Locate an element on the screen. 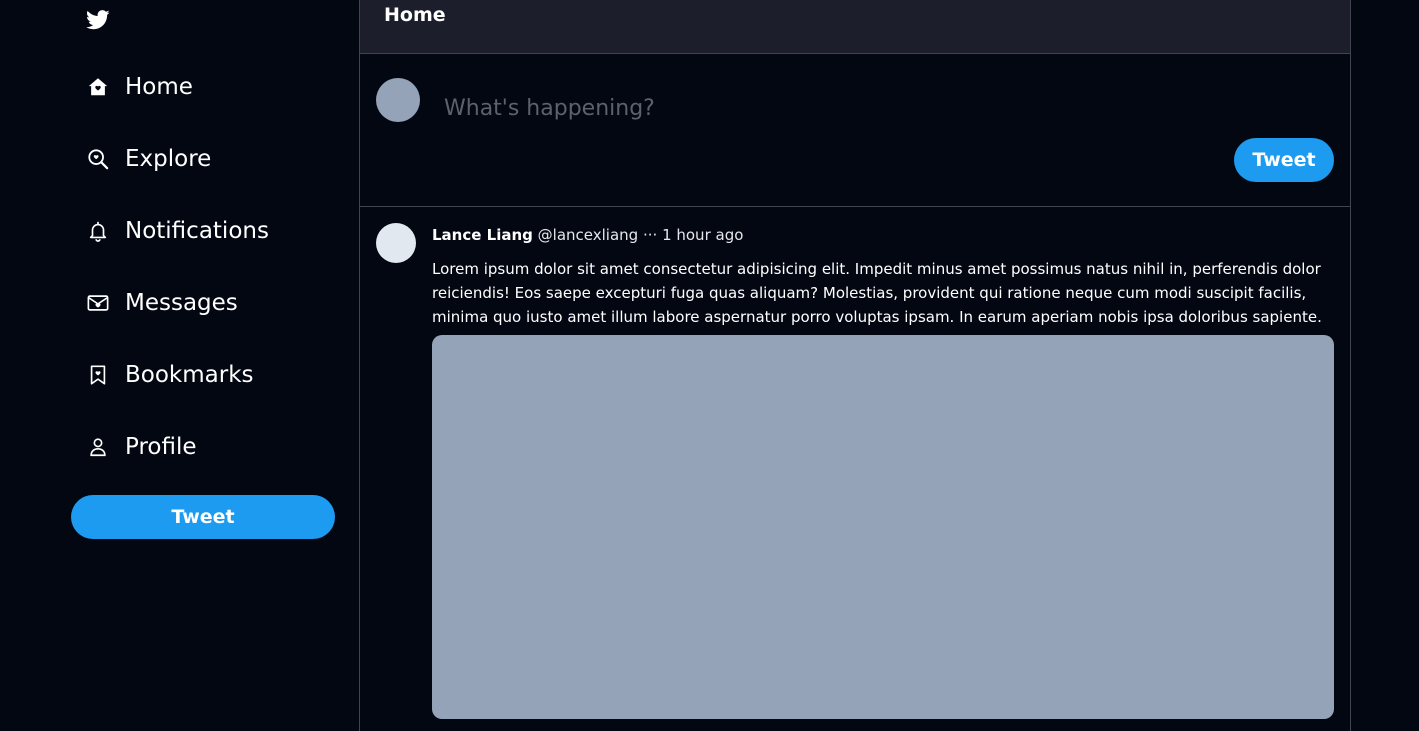 The width and height of the screenshot is (1419, 731). feed-header: Home is located at coordinates (855, 27).